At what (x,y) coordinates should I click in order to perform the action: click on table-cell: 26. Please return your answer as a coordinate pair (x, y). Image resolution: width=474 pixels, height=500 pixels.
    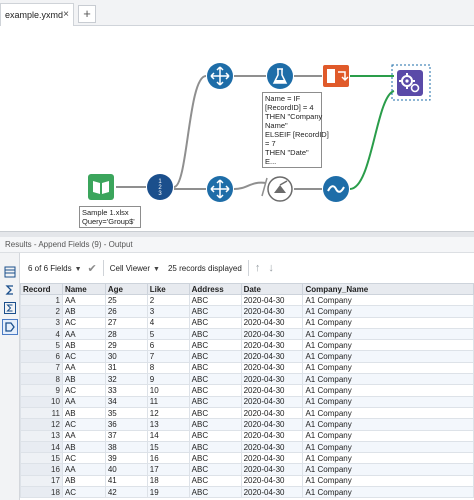
    Looking at the image, I should click on (126, 311).